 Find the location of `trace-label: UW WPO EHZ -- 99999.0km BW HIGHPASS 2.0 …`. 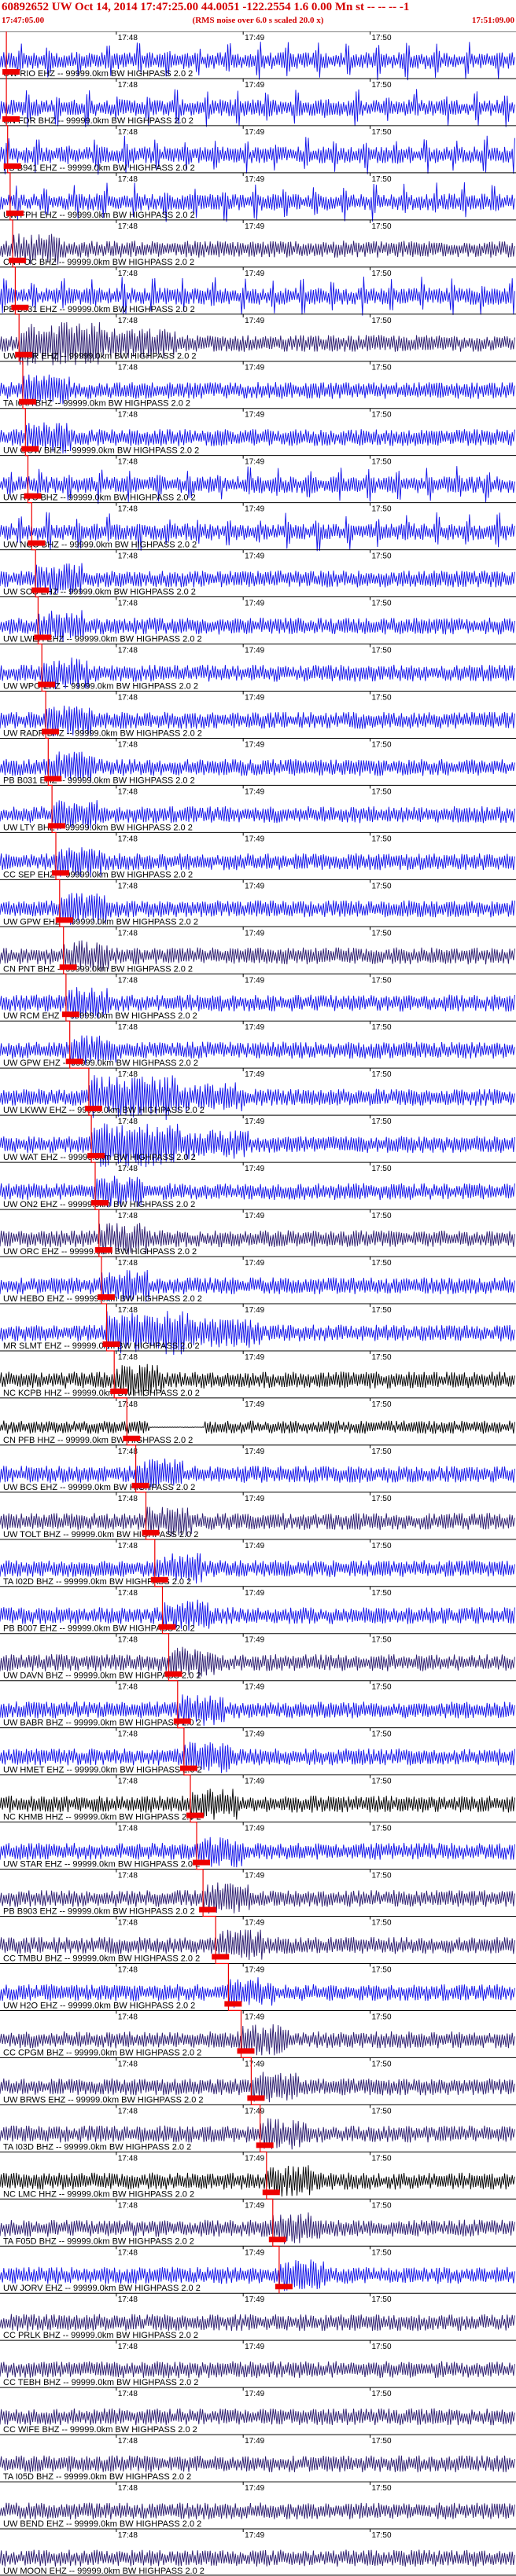

trace-label: UW WPO EHZ -- 99999.0km BW HIGHPASS 2.0 … is located at coordinates (101, 686).